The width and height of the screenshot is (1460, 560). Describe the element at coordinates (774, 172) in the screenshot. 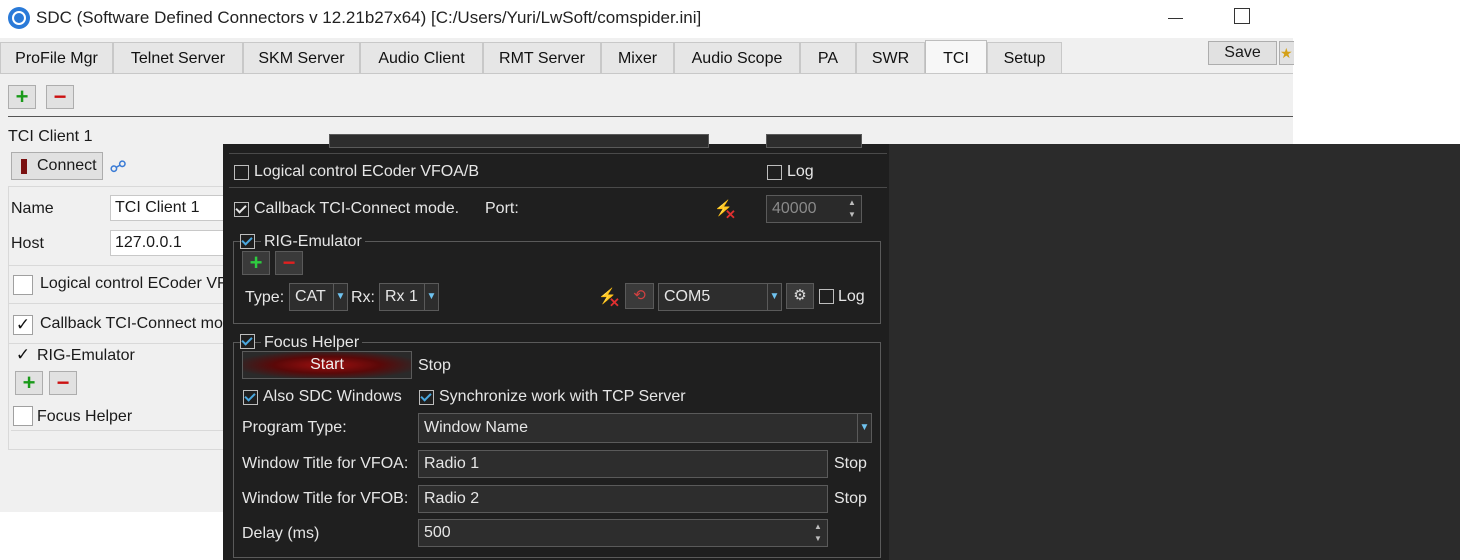

I see `log-checkbox` at that location.